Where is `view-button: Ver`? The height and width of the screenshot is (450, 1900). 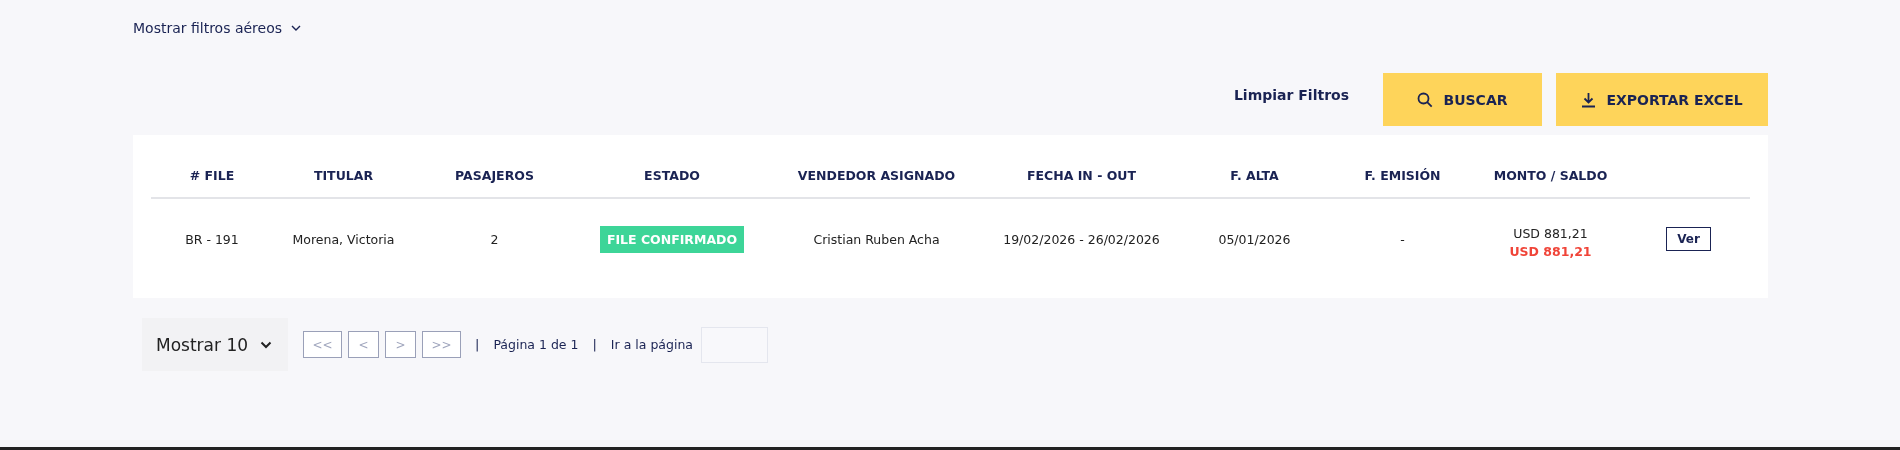 view-button: Ver is located at coordinates (1688, 239).